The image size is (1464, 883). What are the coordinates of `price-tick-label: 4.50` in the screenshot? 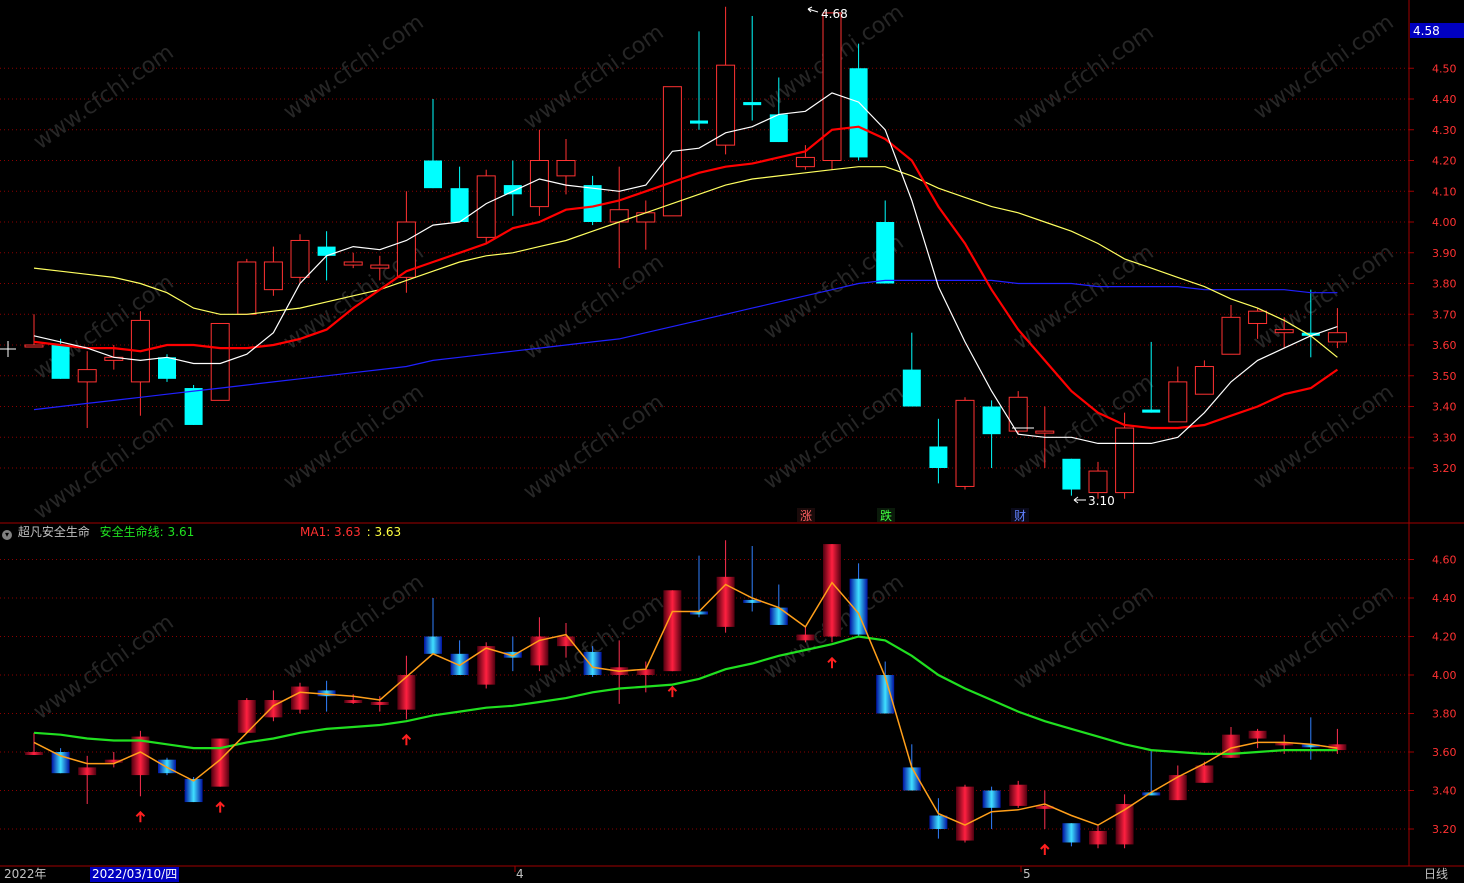 It's located at (1444, 68).